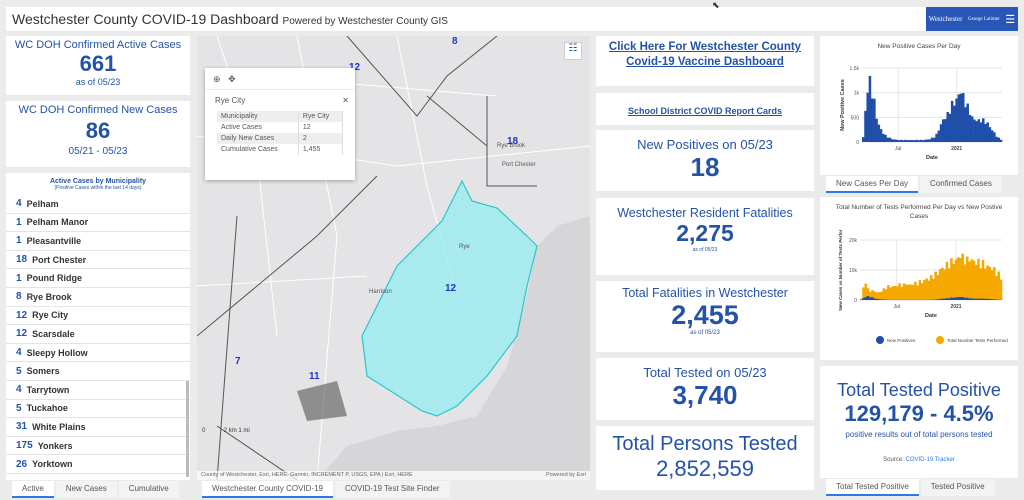 The image size is (1024, 500). Describe the element at coordinates (98, 241) in the screenshot. I see `list-item: 1 Pleasantville` at that location.